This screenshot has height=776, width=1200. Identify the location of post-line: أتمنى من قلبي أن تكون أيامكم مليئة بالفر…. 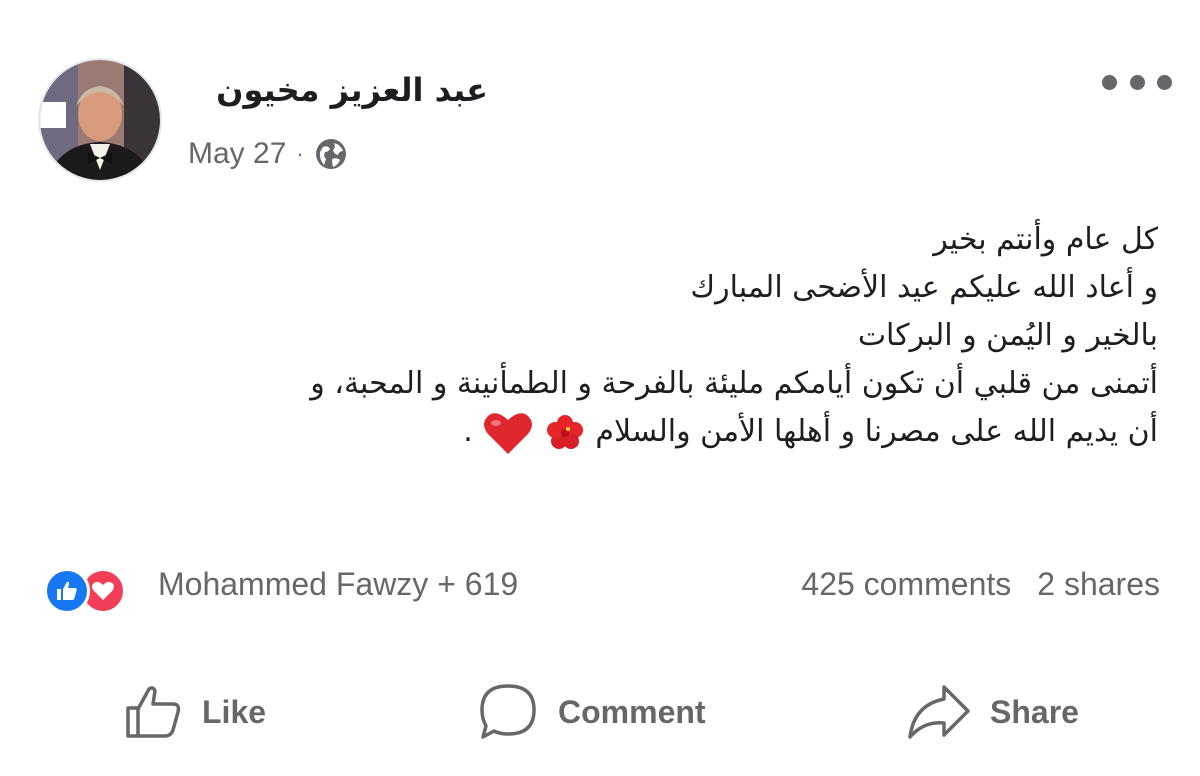
(734, 383).